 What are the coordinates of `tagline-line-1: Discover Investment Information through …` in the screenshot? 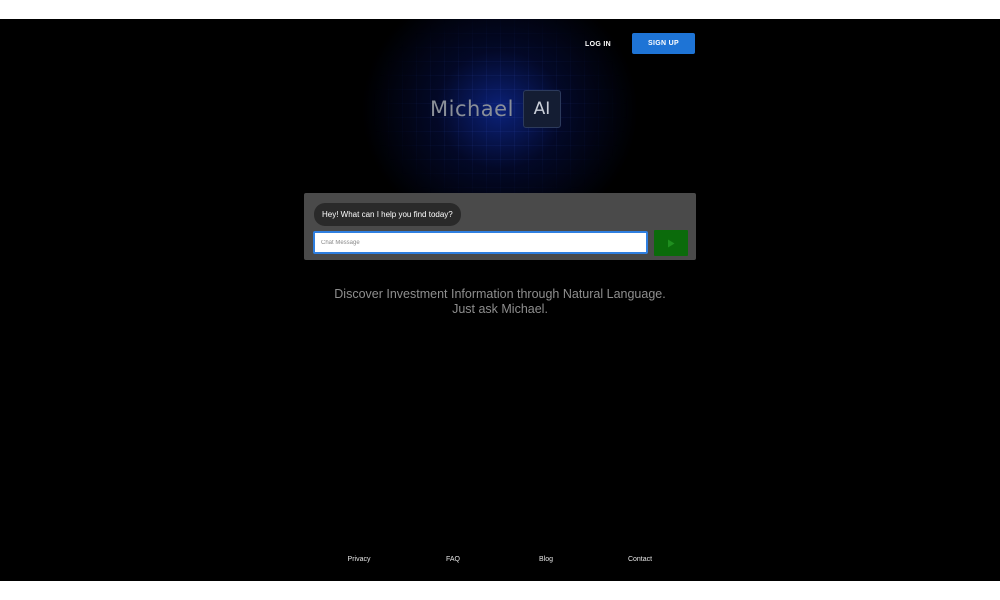 It's located at (500, 294).